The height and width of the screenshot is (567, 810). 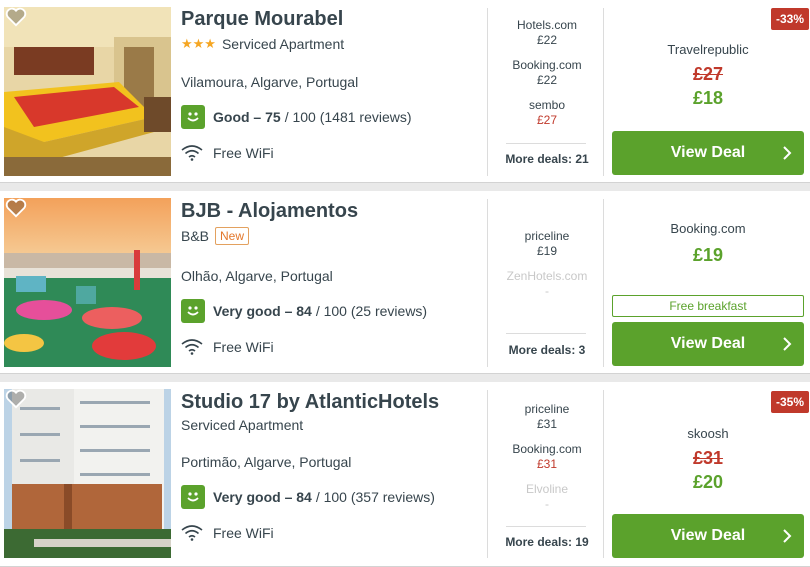 What do you see at coordinates (547, 542) in the screenshot?
I see `more-deals-link: More deals: 19` at bounding box center [547, 542].